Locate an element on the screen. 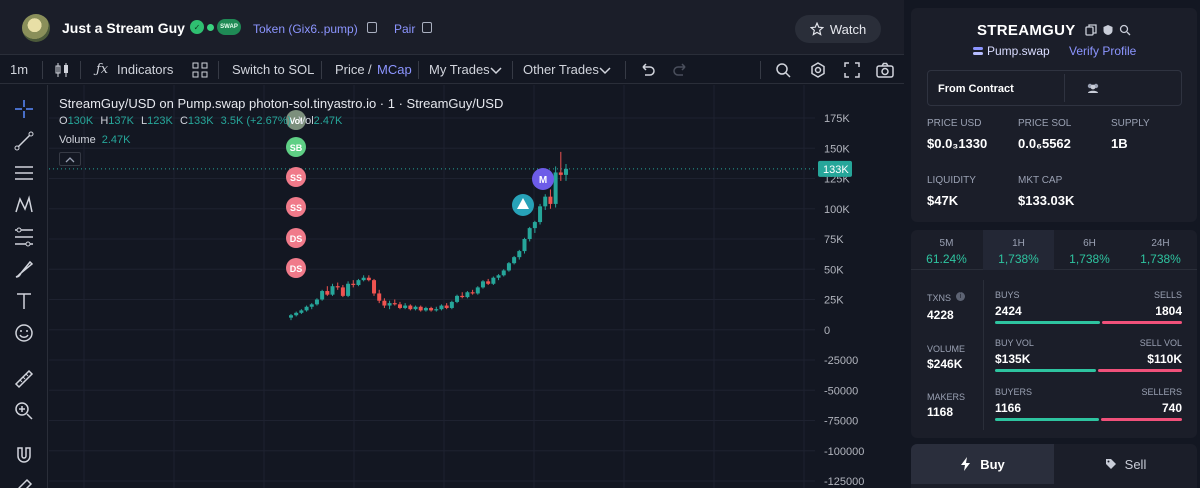 The width and height of the screenshot is (1200, 488). shield-icon is located at coordinates (1108, 30).